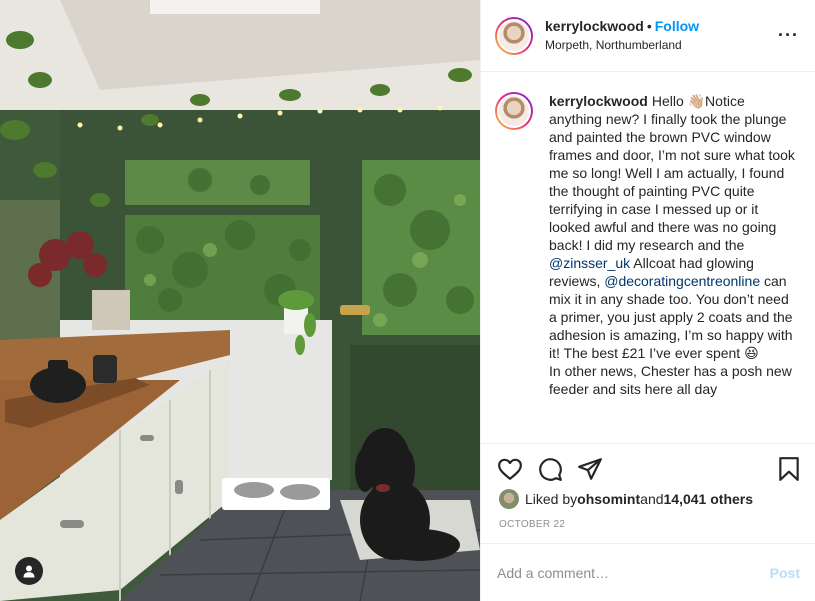 The height and width of the screenshot is (601, 815). I want to click on caption-avatar, so click(514, 111).